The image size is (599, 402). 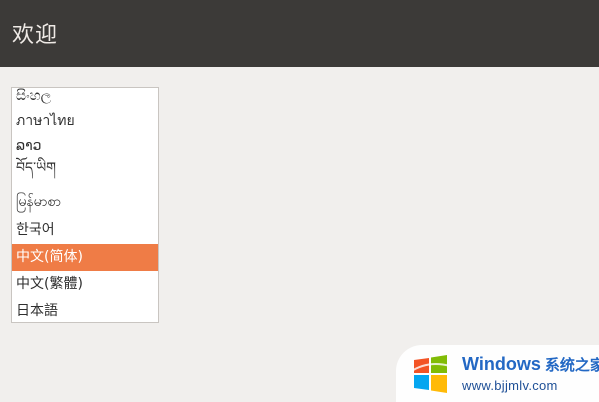 What do you see at coordinates (85, 257) in the screenshot?
I see `language-item-chinese-simplified: 中文(简体)` at bounding box center [85, 257].